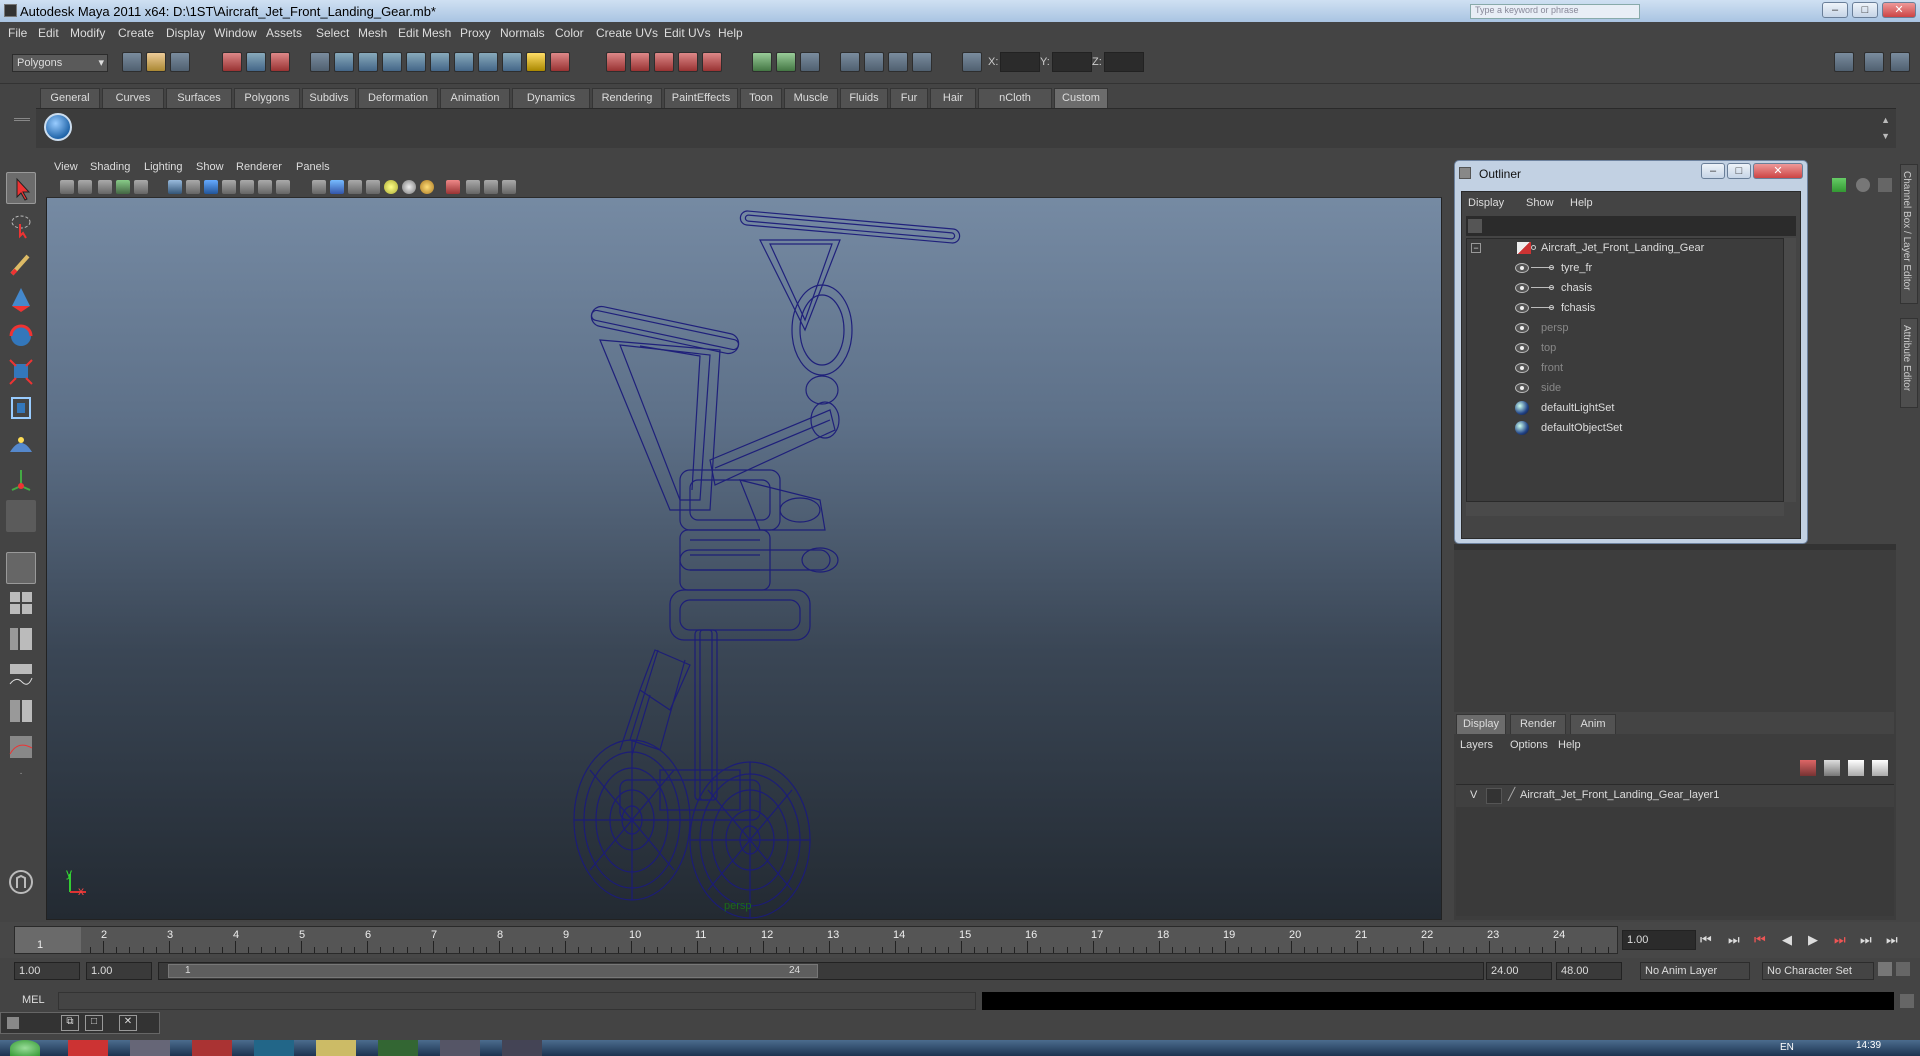 This screenshot has height=1056, width=1920. I want to click on film-gate-icon, so click(193, 187).